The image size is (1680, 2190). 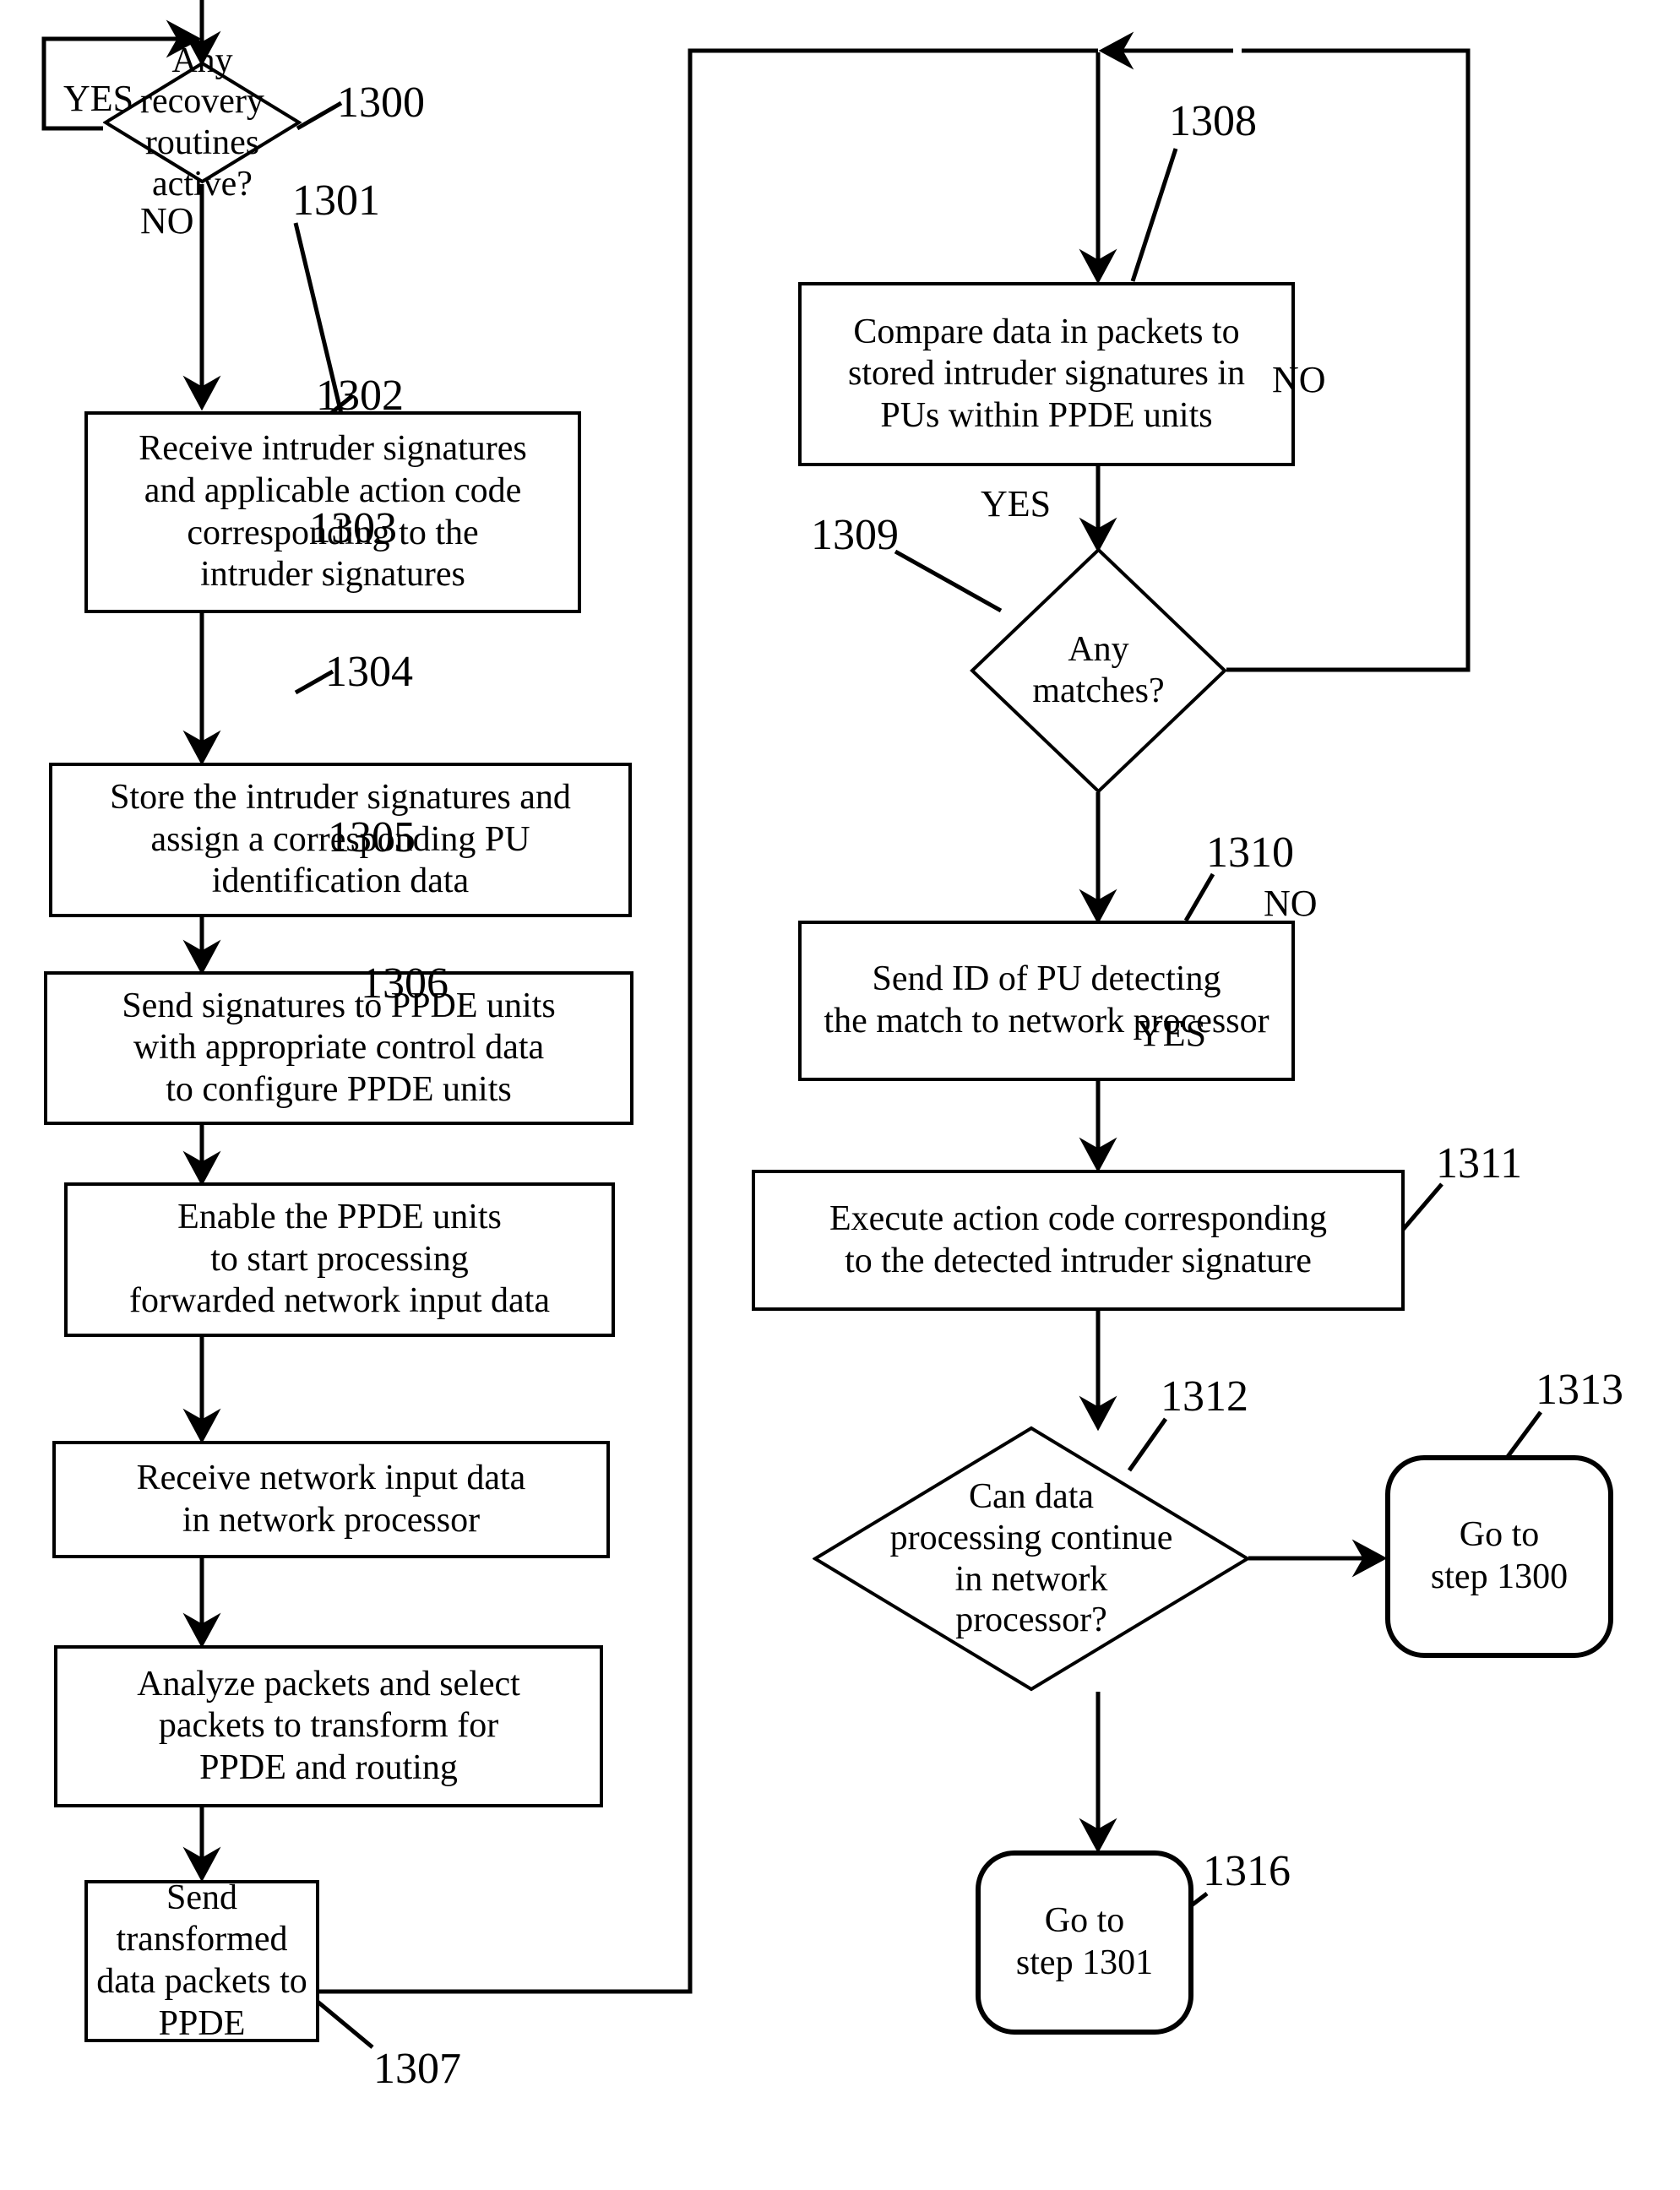 What do you see at coordinates (1250, 853) in the screenshot?
I see `reference-numeral-1310: 1310` at bounding box center [1250, 853].